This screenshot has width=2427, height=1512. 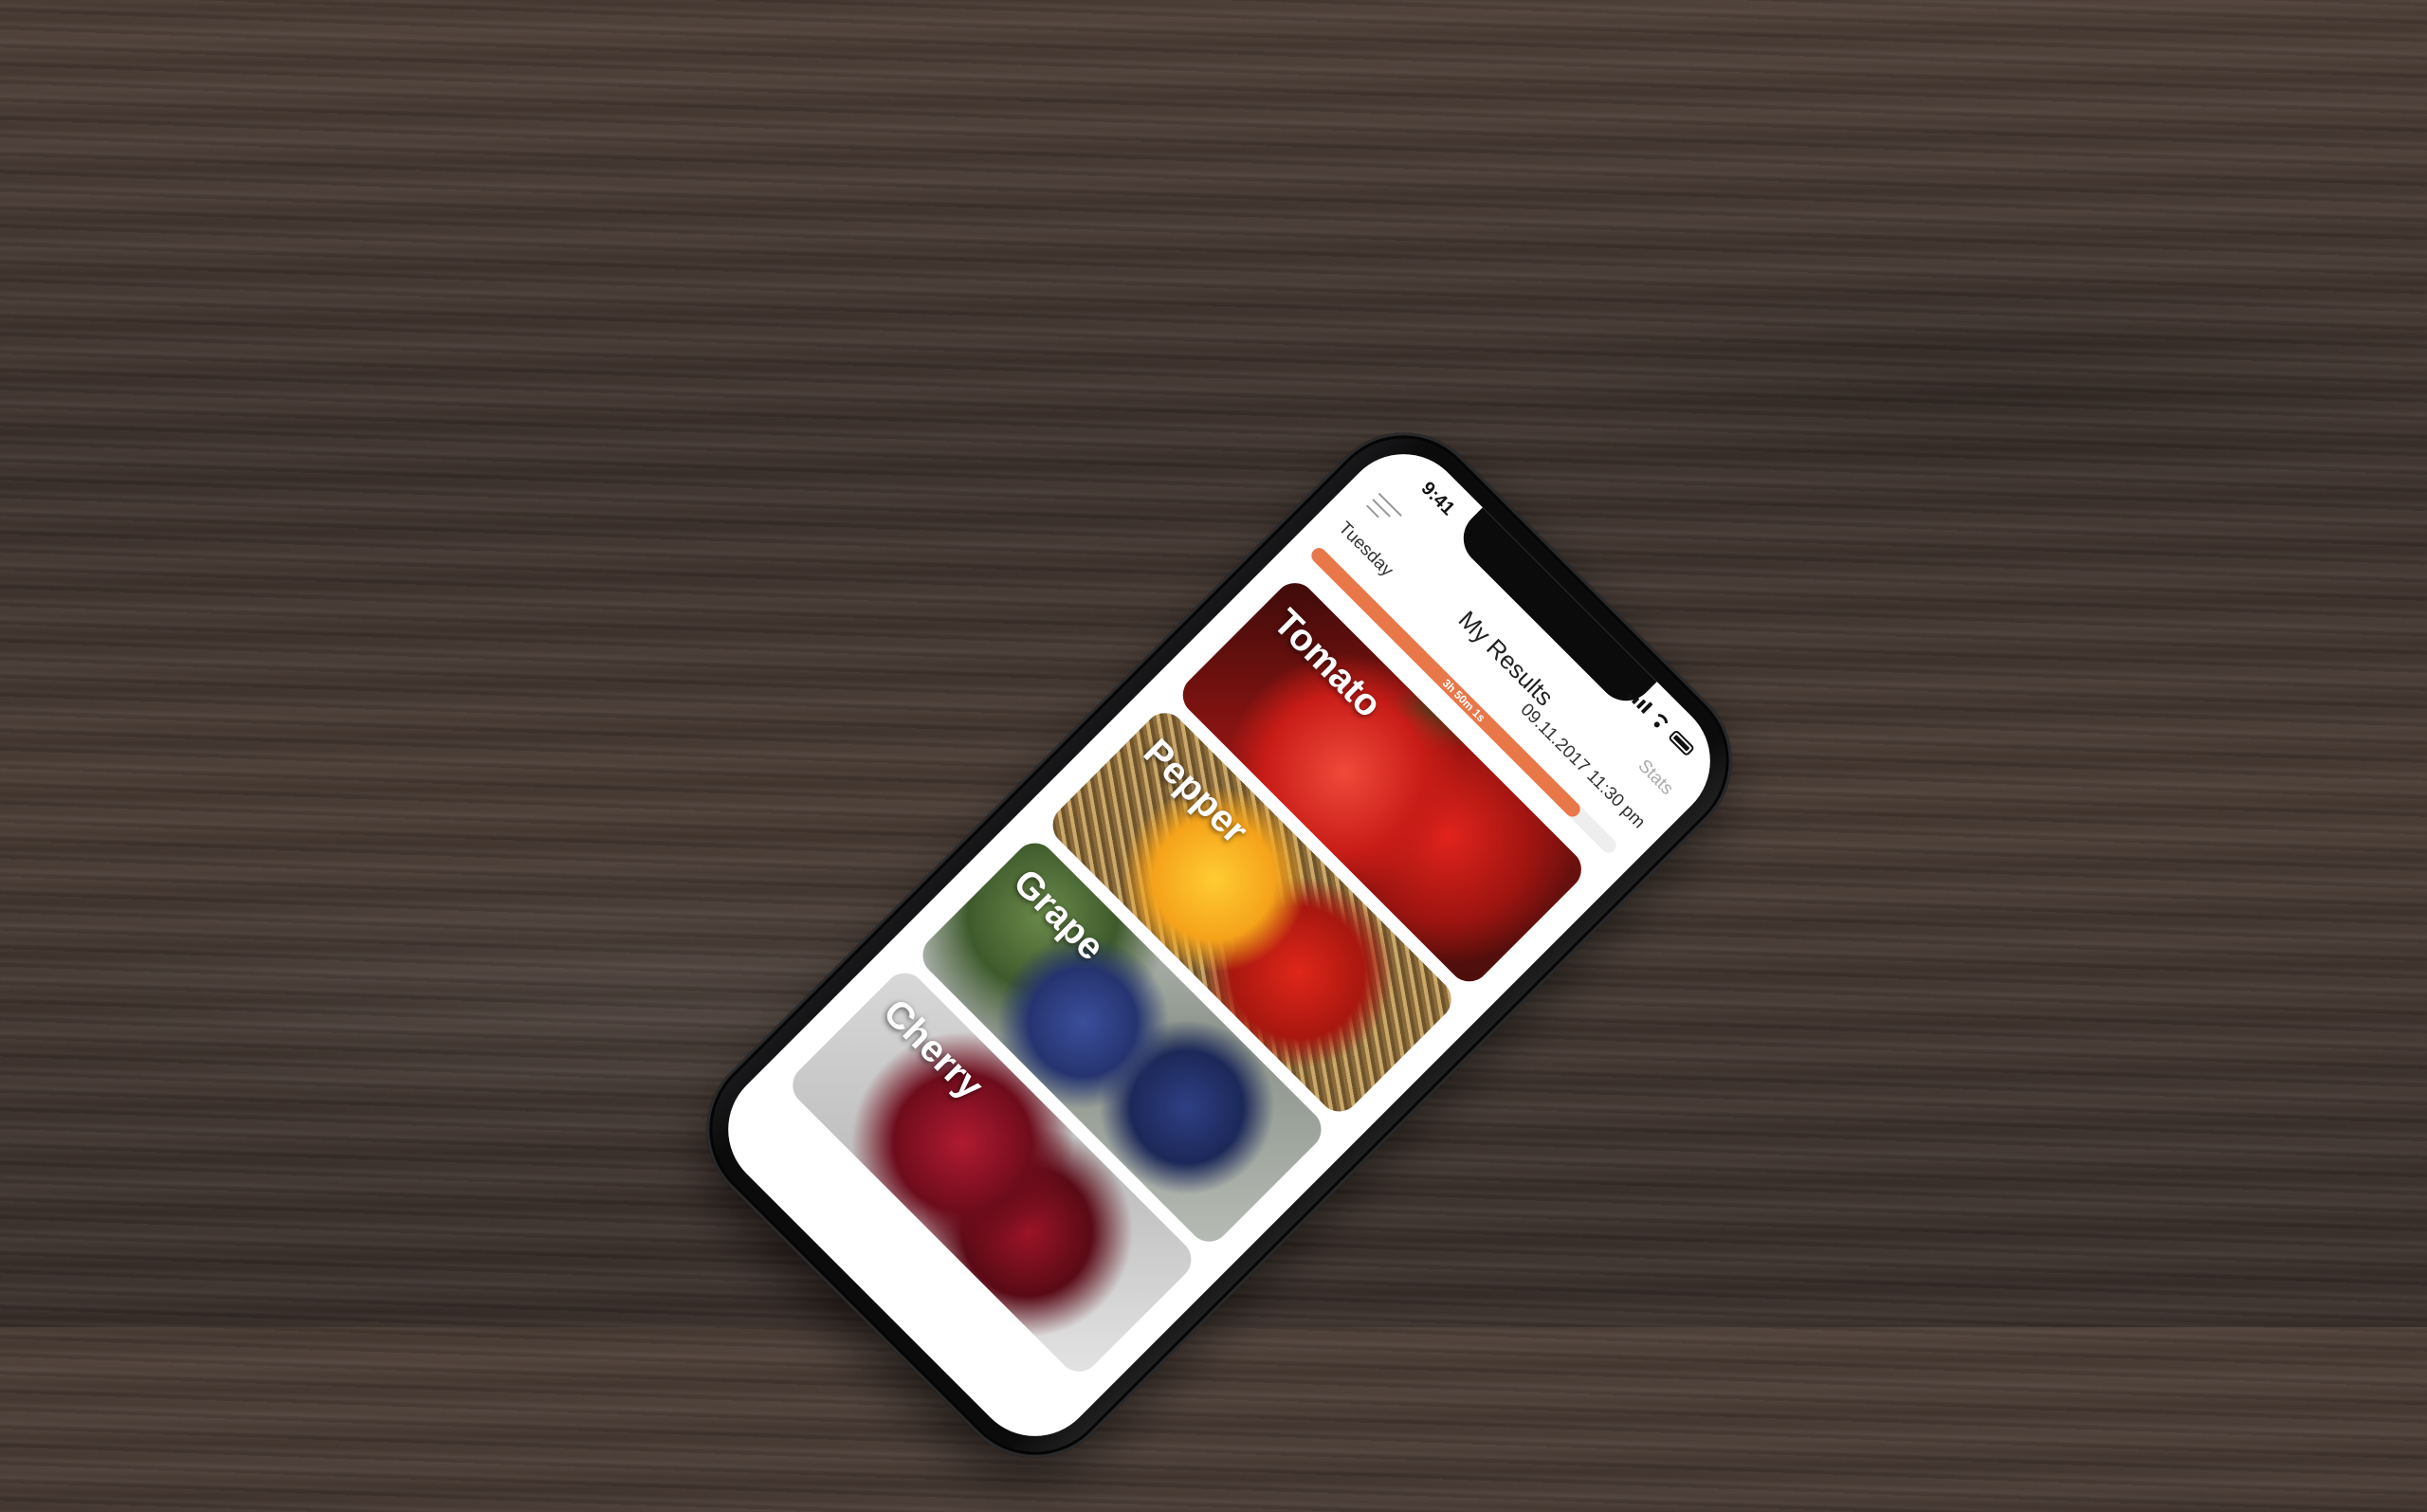 What do you see at coordinates (1682, 743) in the screenshot?
I see `battery-icon` at bounding box center [1682, 743].